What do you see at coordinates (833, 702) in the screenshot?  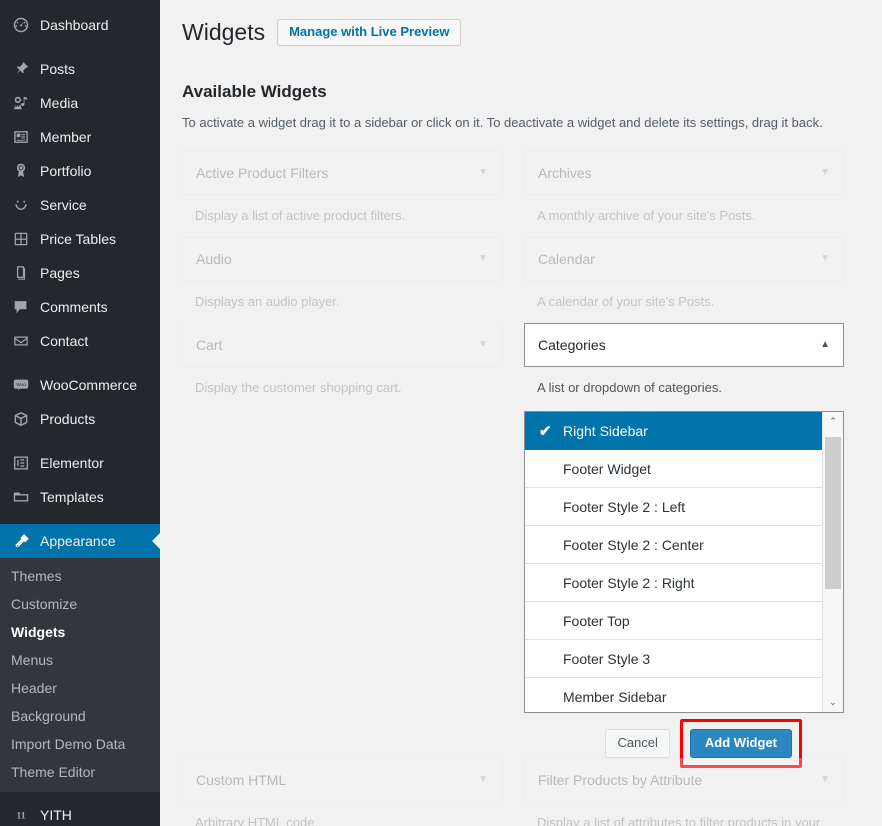 I see `scroll-down-icon: ⌄` at bounding box center [833, 702].